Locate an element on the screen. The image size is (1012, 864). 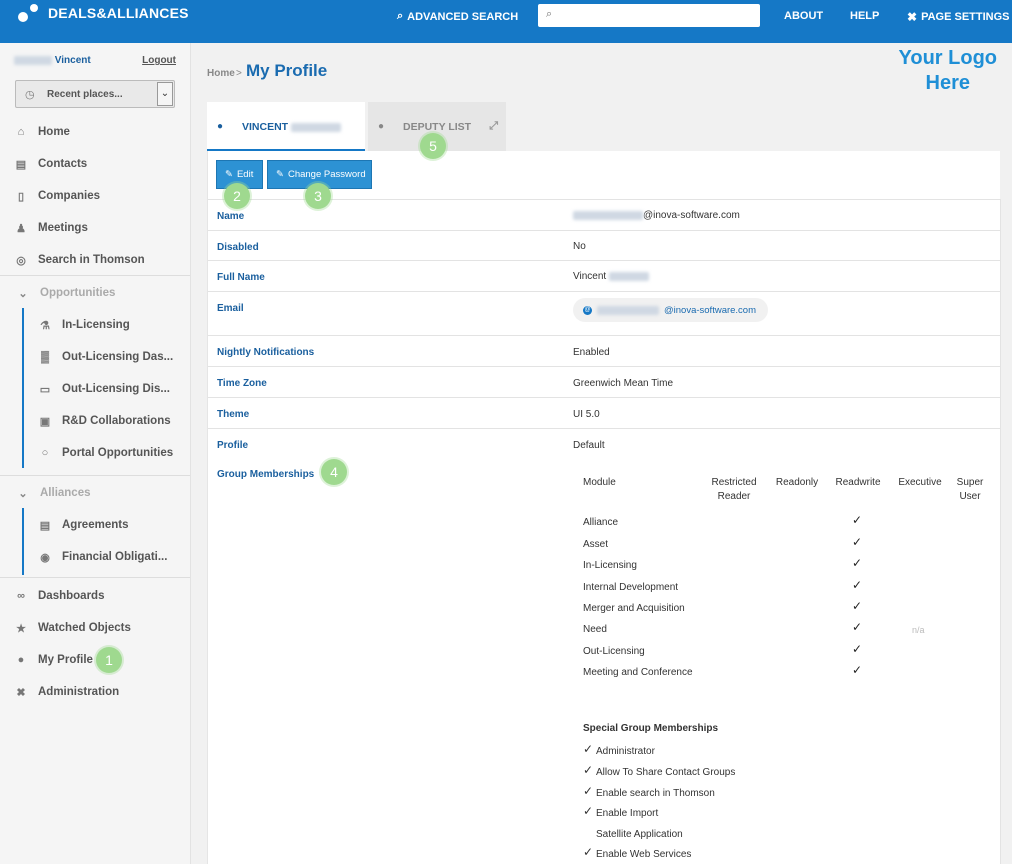
group-row-module: Alliance is located at coordinates (601, 522).